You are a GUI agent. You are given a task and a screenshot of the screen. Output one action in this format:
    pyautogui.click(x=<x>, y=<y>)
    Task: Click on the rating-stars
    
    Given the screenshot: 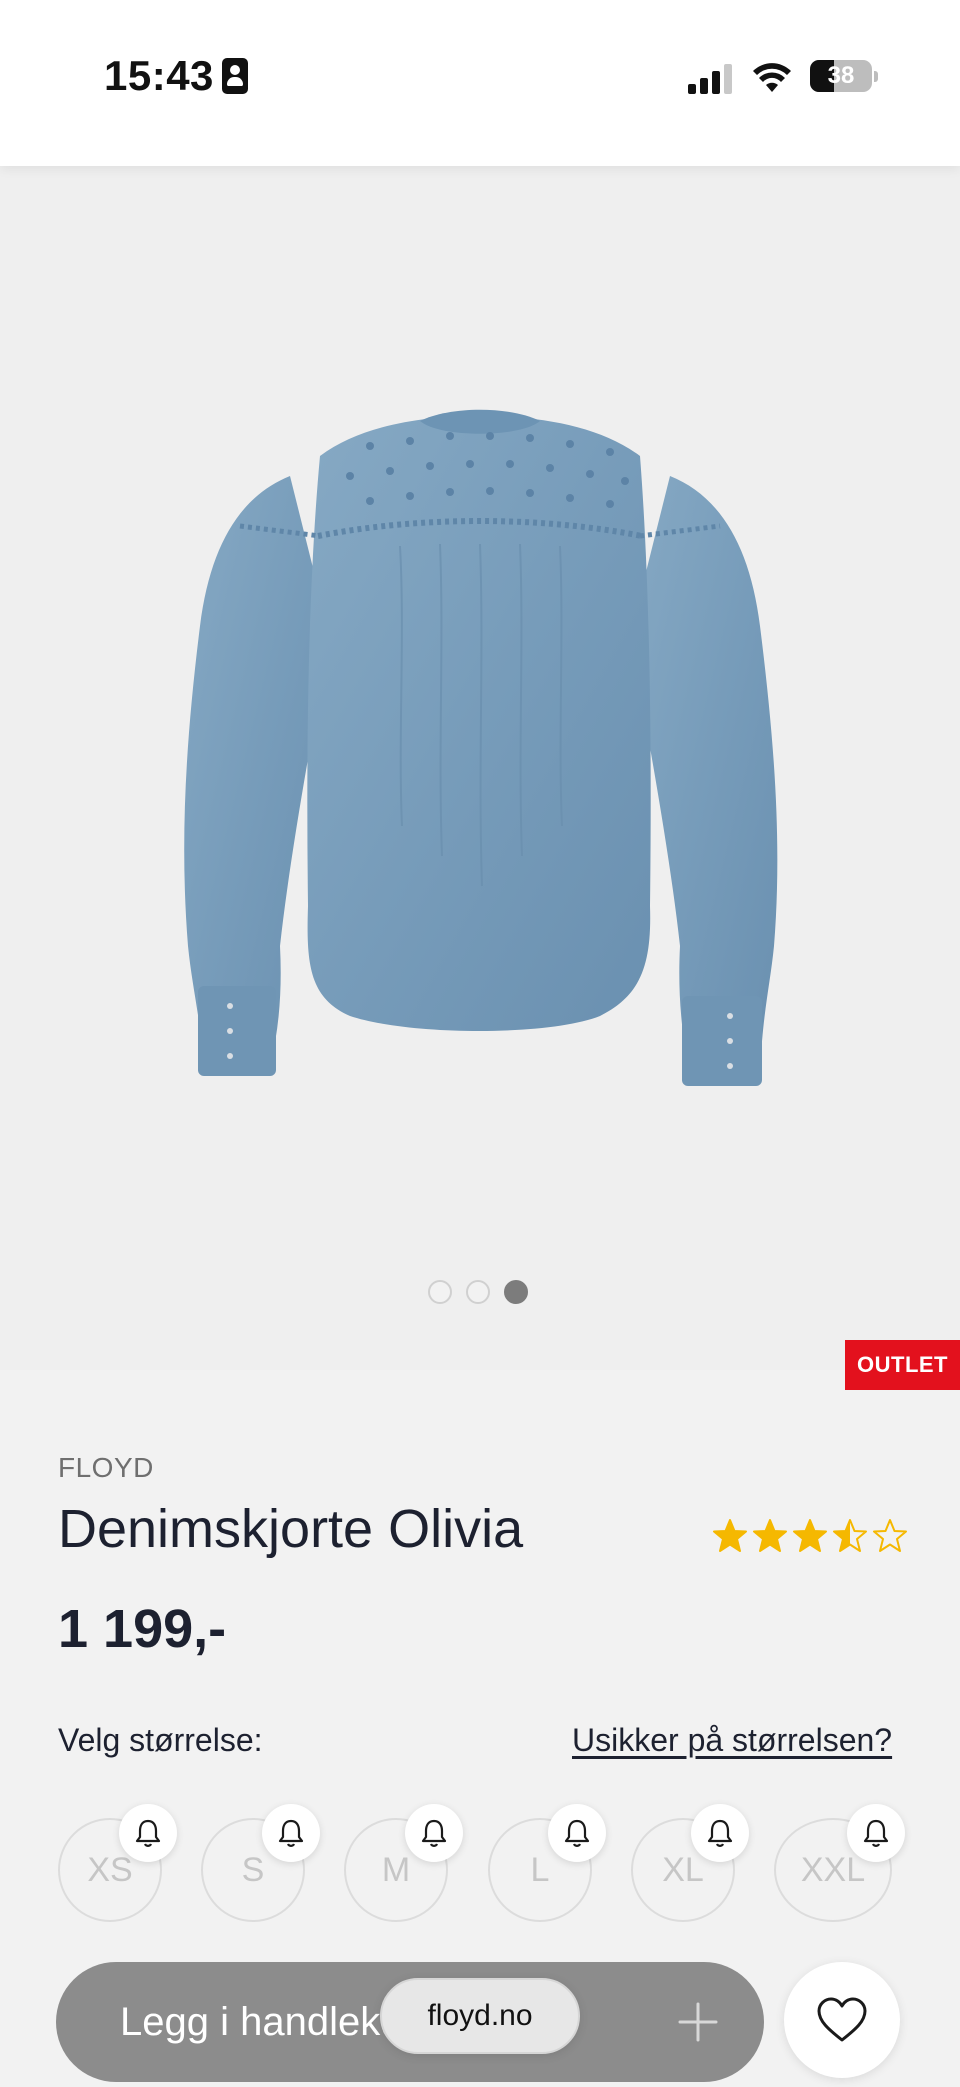 What is the action you would take?
    pyautogui.click(x=810, y=1536)
    